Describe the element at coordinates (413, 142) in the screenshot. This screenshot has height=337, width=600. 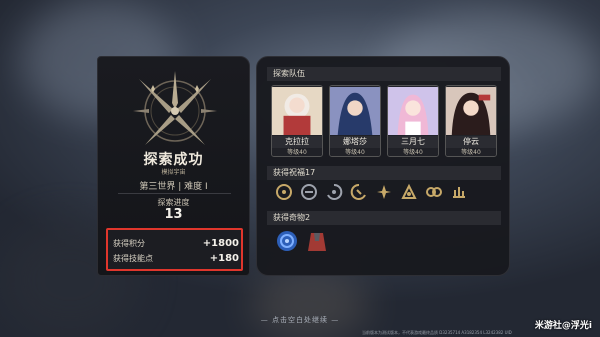
I see `member-name: 三月七` at that location.